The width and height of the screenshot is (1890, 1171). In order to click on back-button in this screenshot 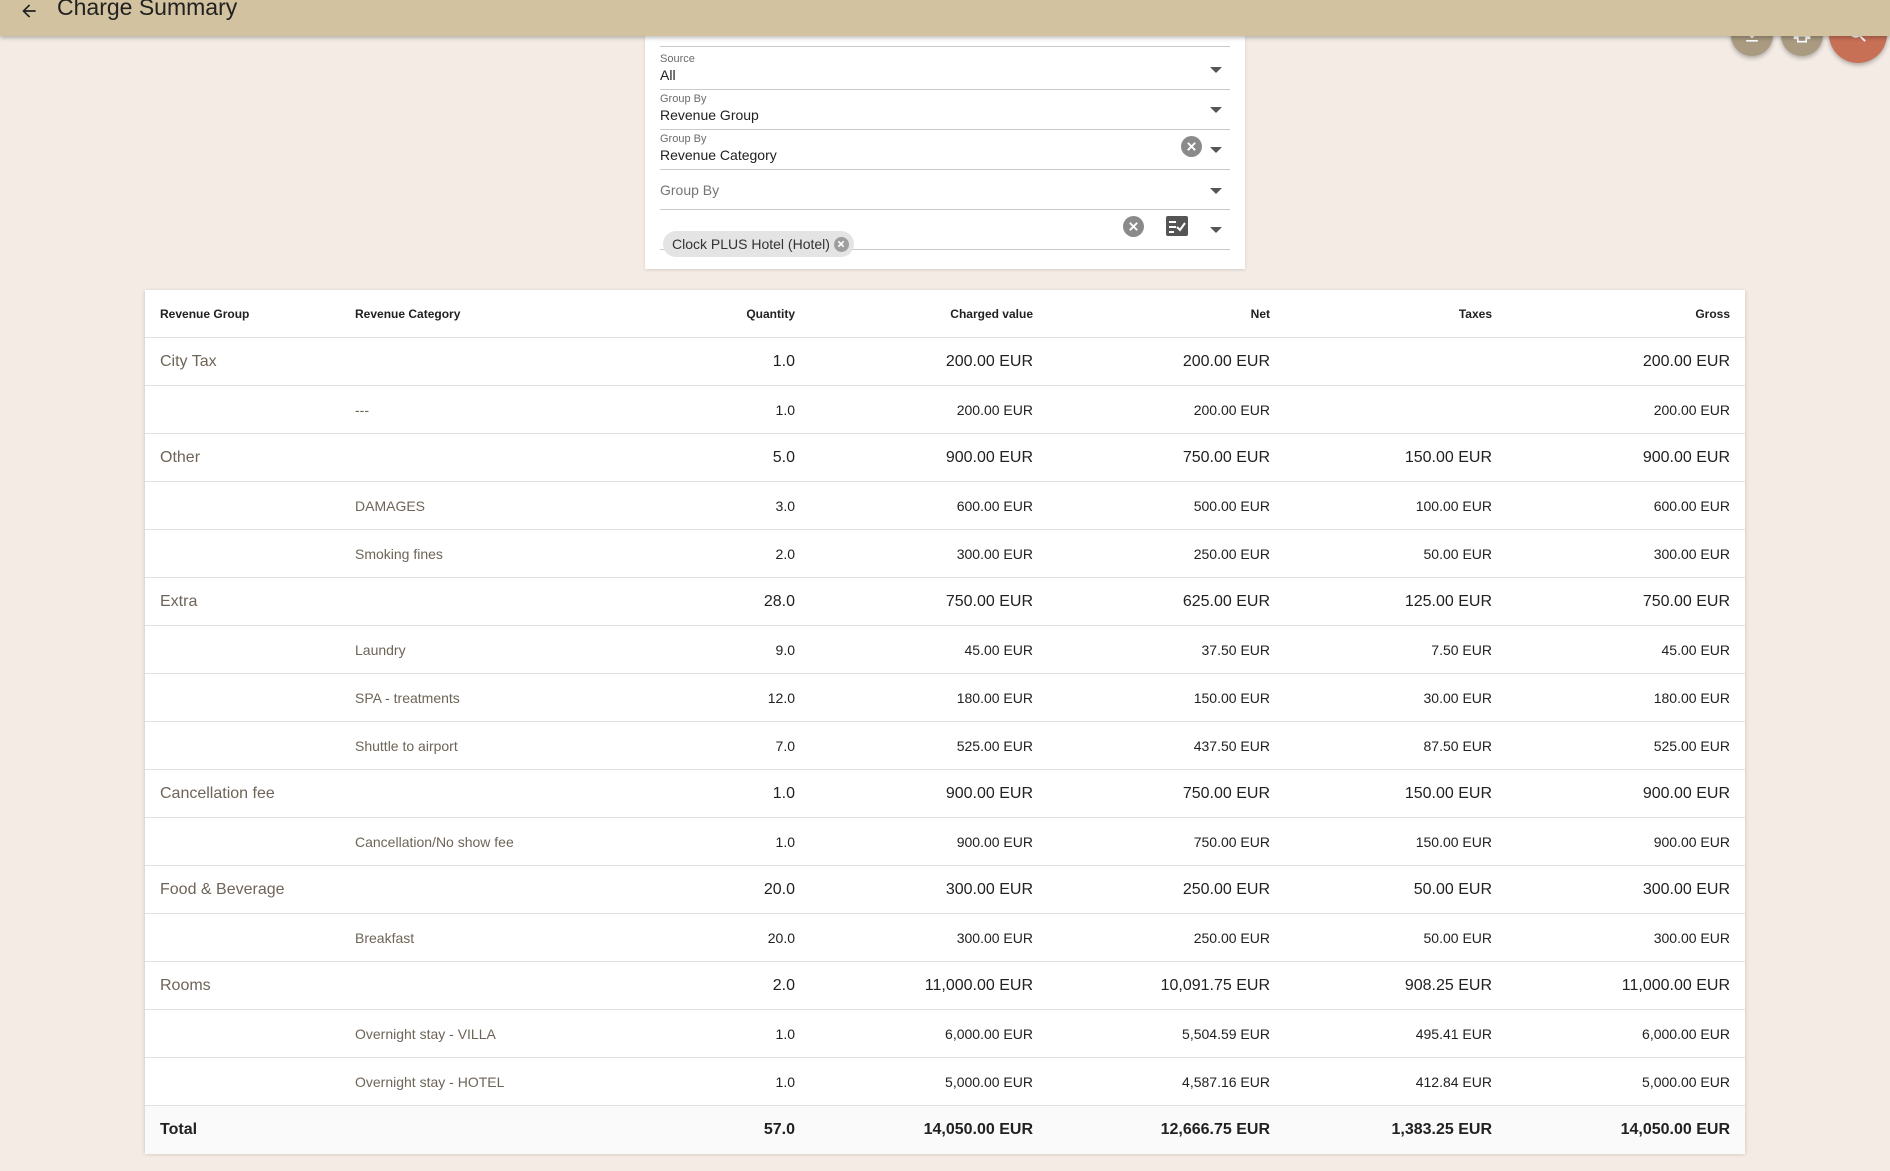, I will do `click(29, 11)`.